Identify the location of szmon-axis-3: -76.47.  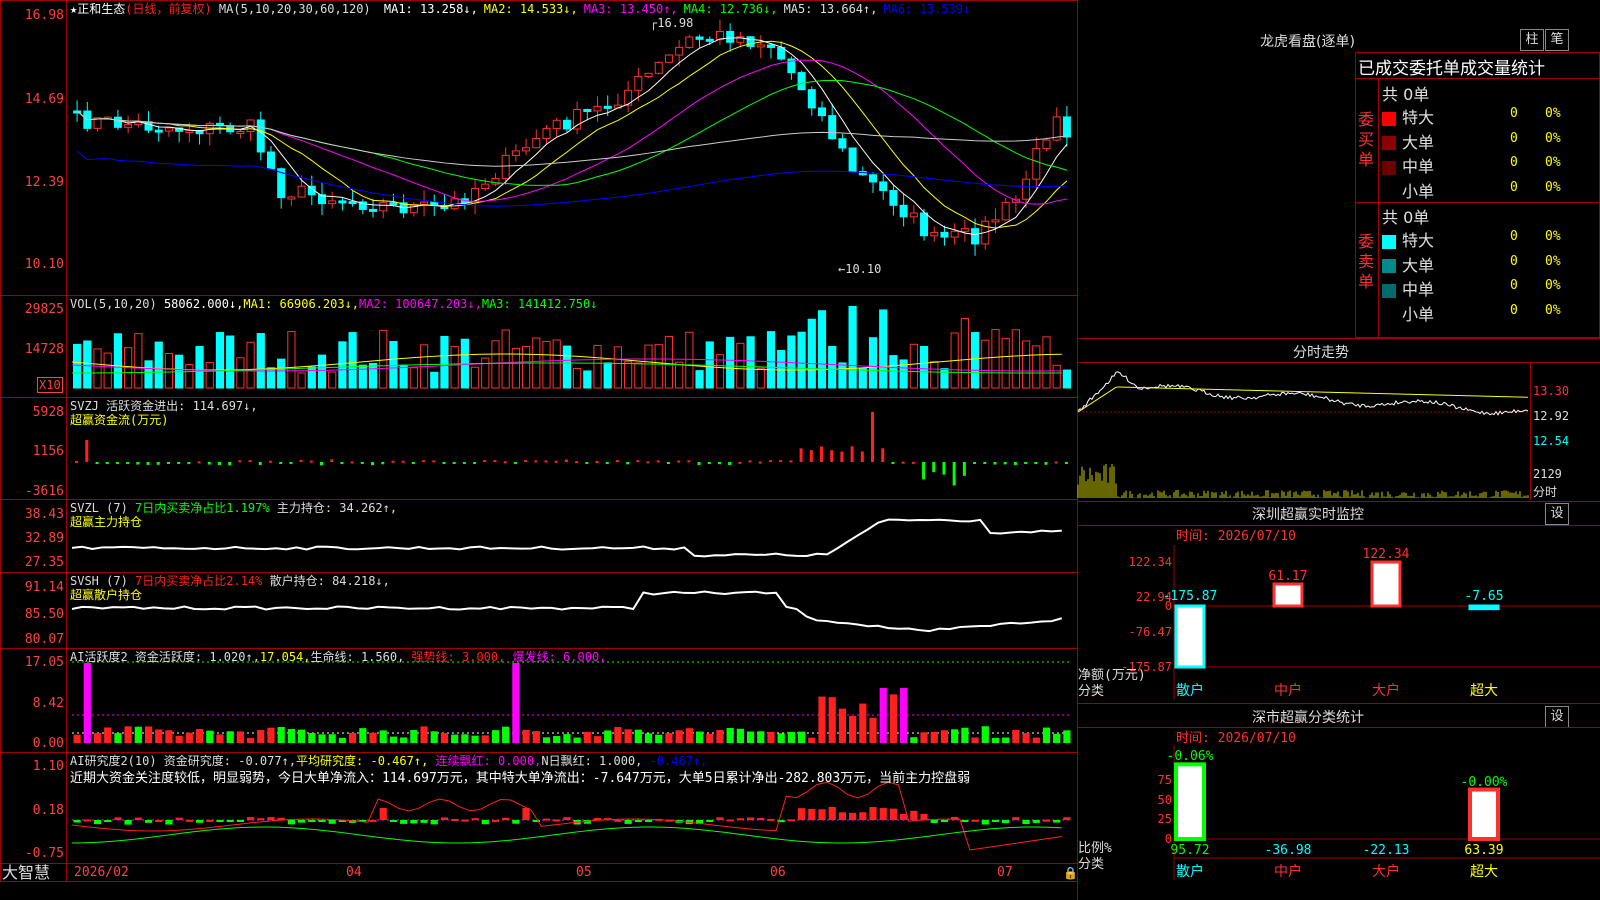
(1150, 632).